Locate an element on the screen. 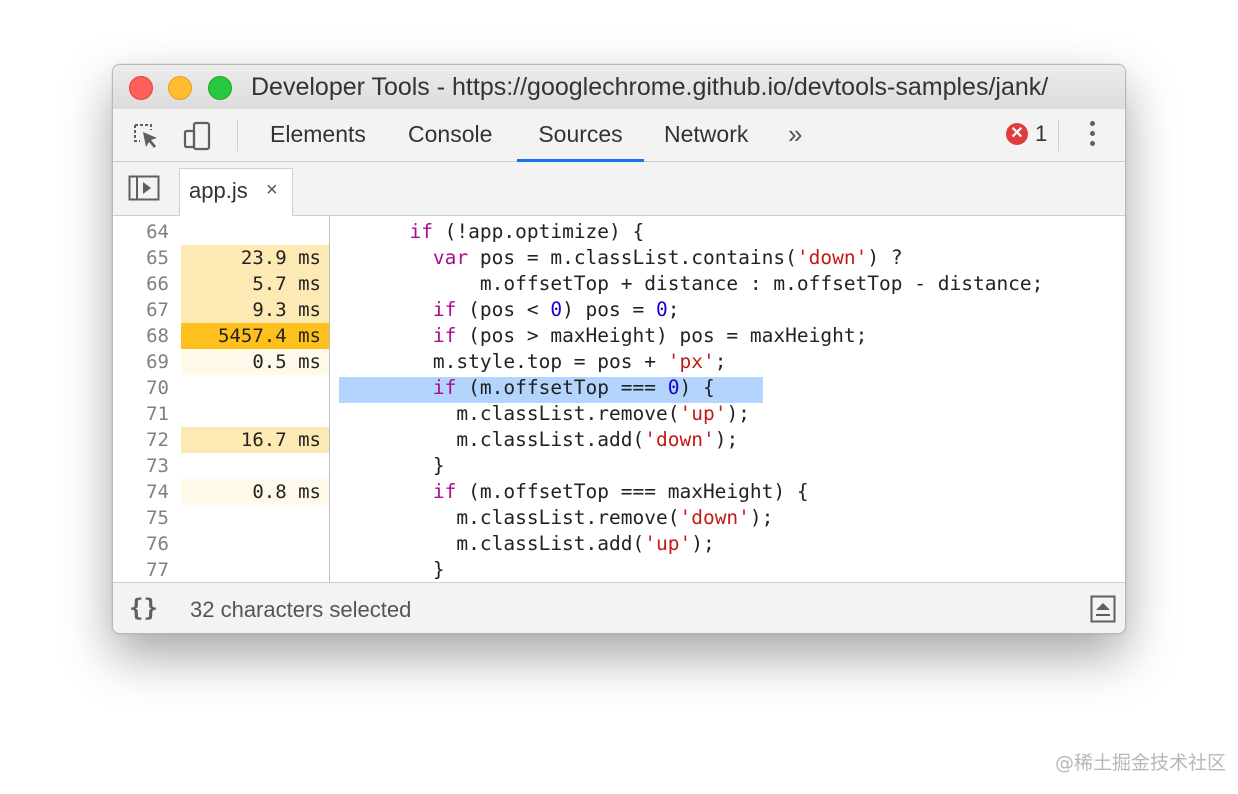  line-number: 75 is located at coordinates (141, 518).